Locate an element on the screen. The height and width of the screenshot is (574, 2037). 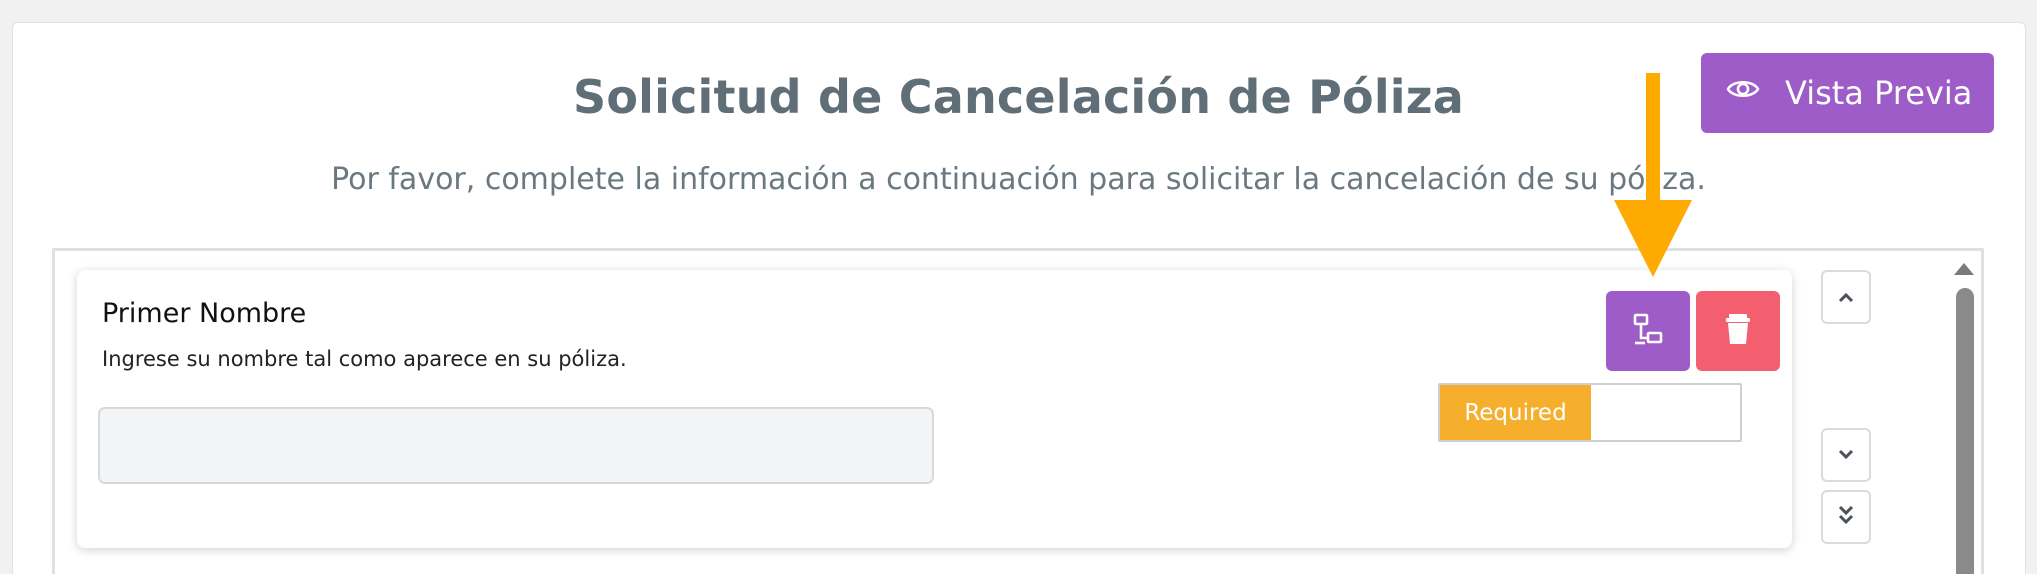
move-to-bottom-button is located at coordinates (1846, 517).